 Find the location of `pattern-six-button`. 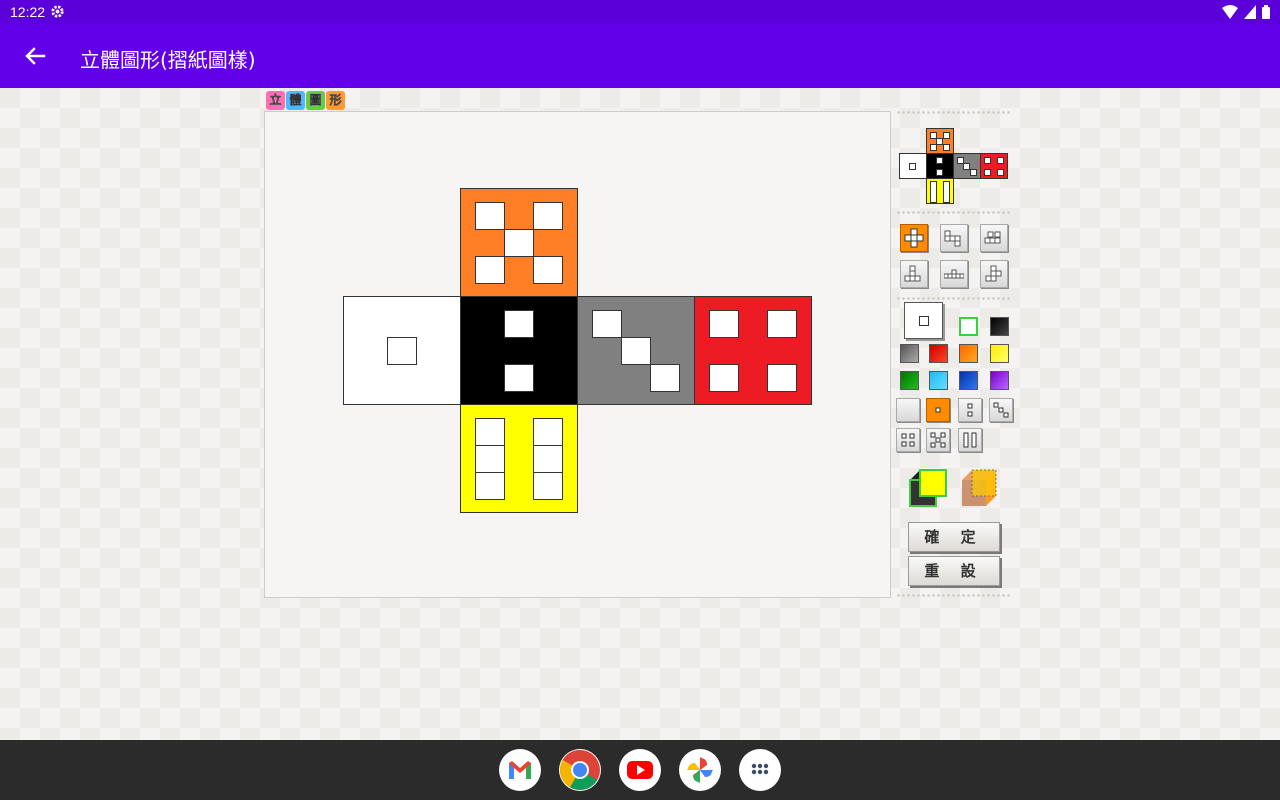

pattern-six-button is located at coordinates (970, 440).